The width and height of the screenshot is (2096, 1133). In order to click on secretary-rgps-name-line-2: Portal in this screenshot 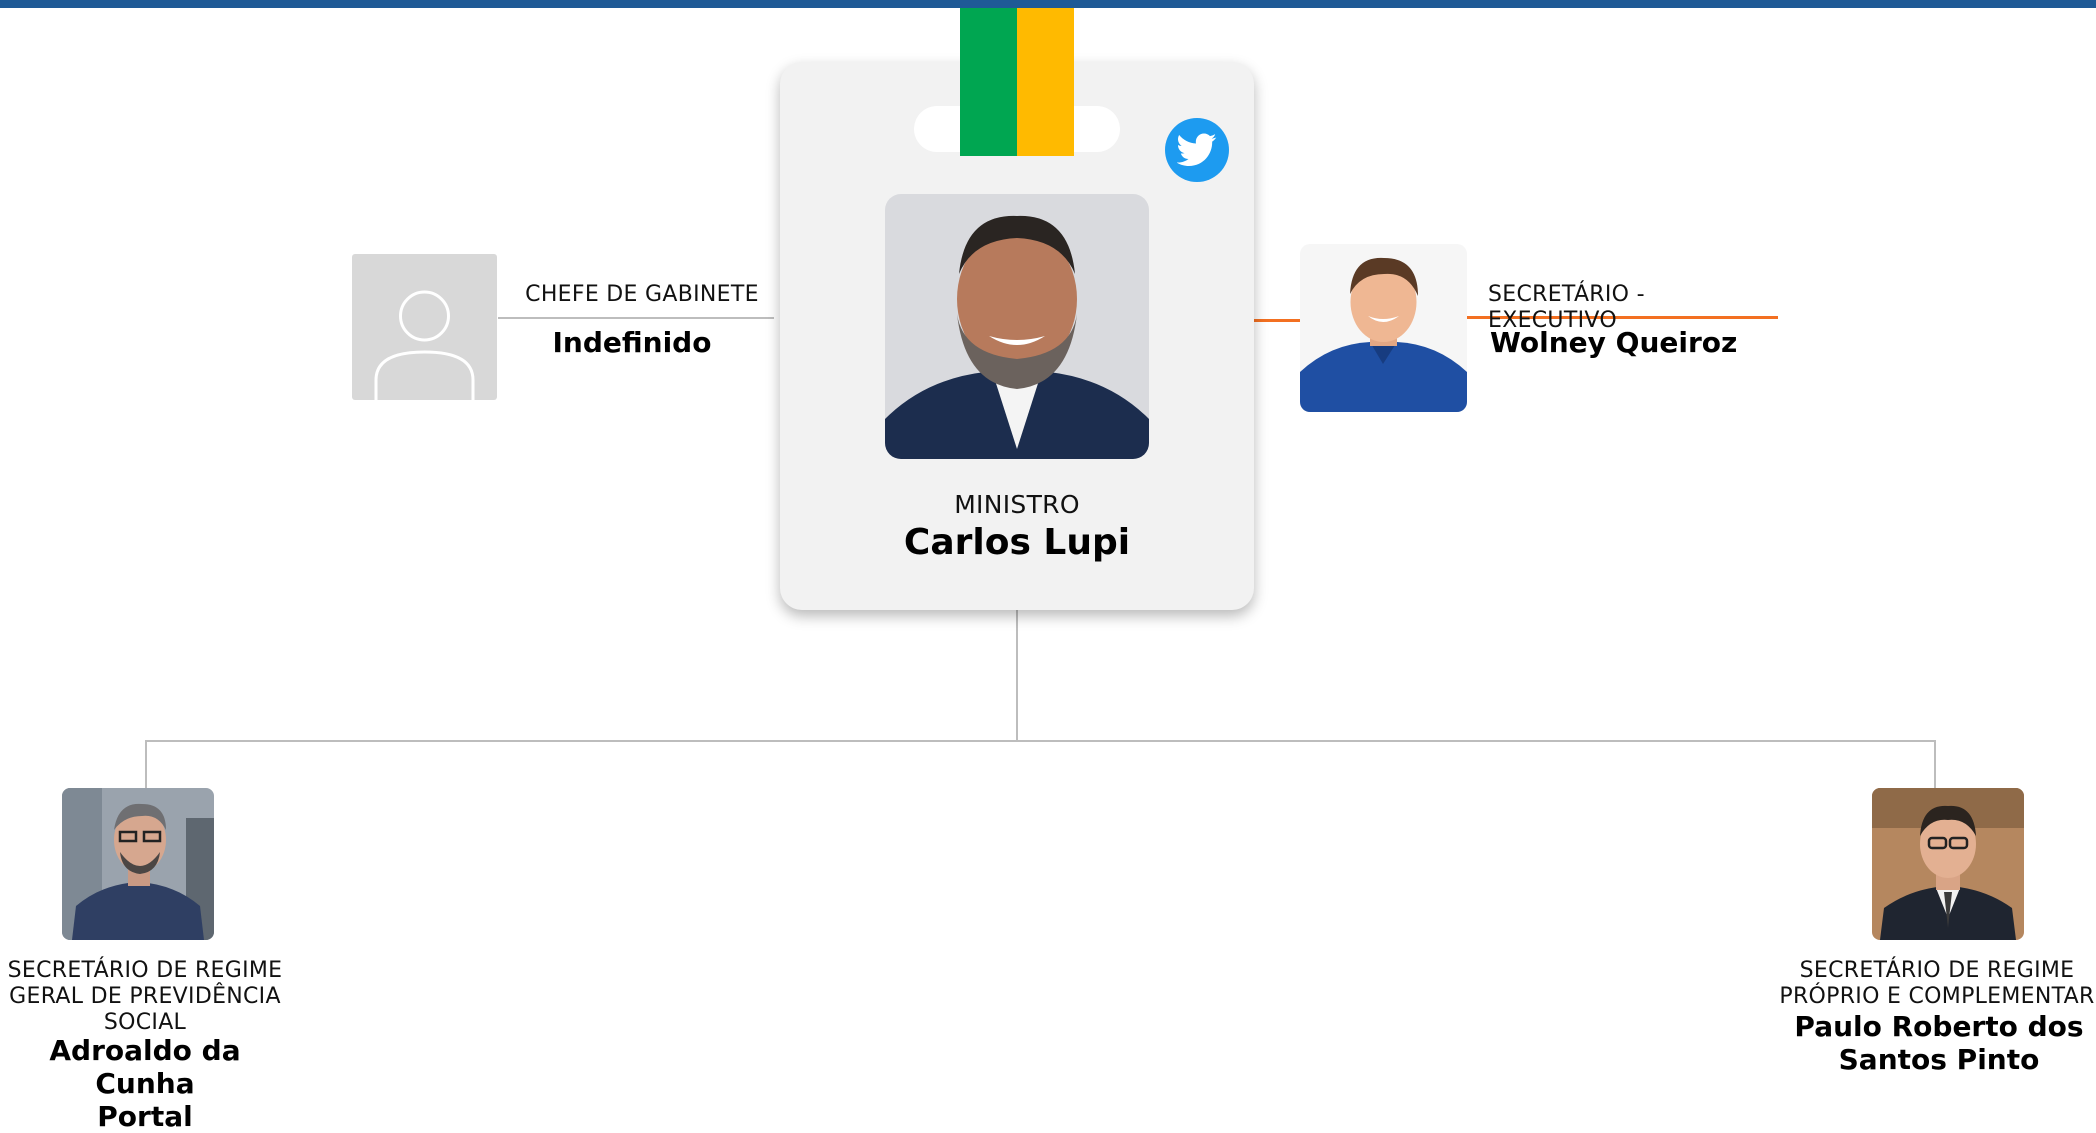, I will do `click(145, 1116)`.